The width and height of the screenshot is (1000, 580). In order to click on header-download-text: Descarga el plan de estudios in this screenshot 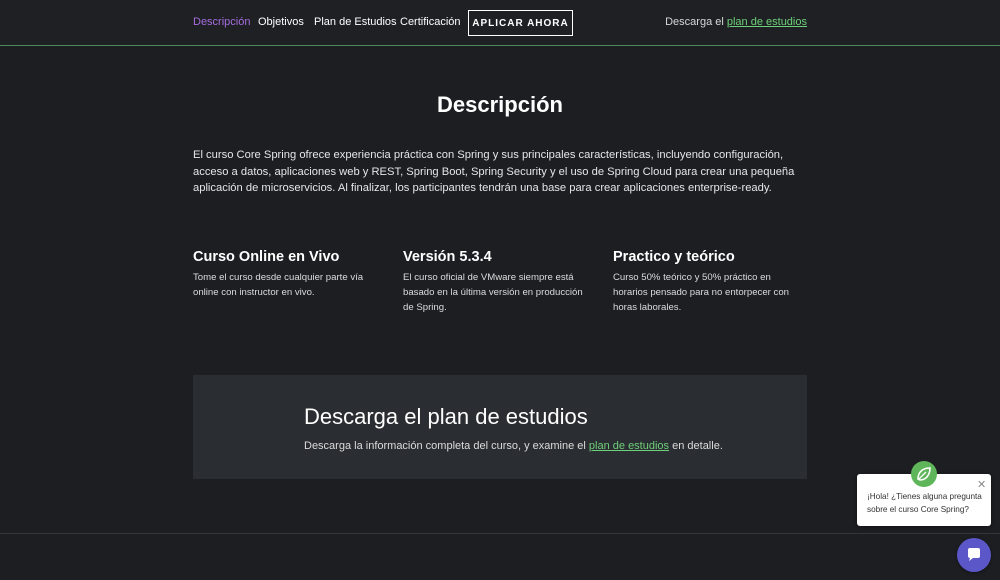, I will do `click(736, 22)`.